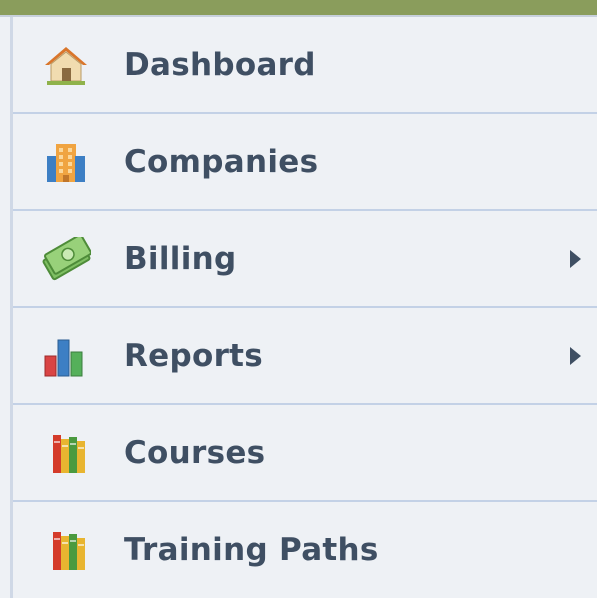  What do you see at coordinates (66, 162) in the screenshot?
I see `building-icon` at bounding box center [66, 162].